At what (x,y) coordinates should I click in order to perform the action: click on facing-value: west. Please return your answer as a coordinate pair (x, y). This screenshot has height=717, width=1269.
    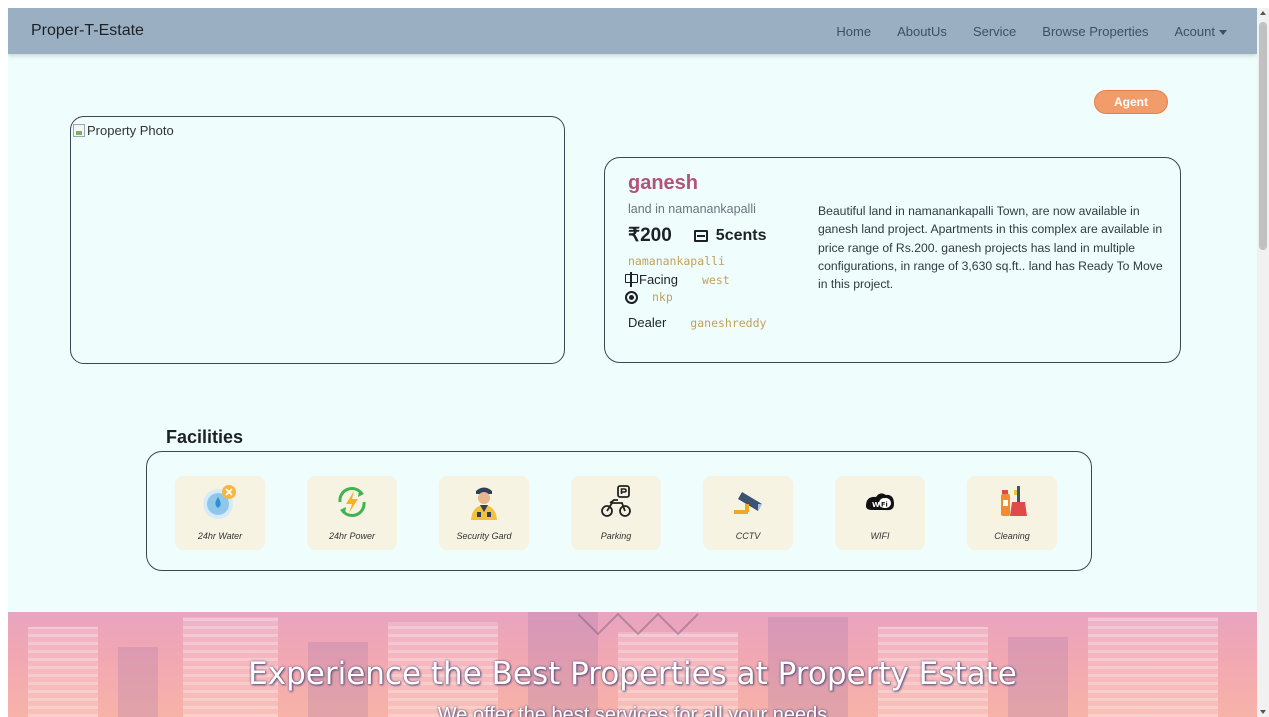
    Looking at the image, I should click on (716, 279).